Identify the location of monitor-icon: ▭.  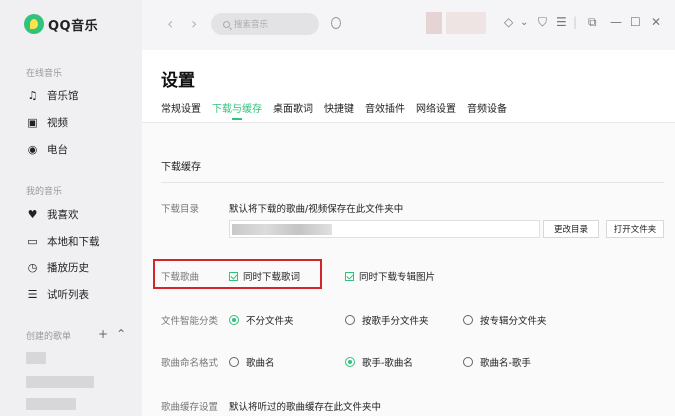
(32, 241).